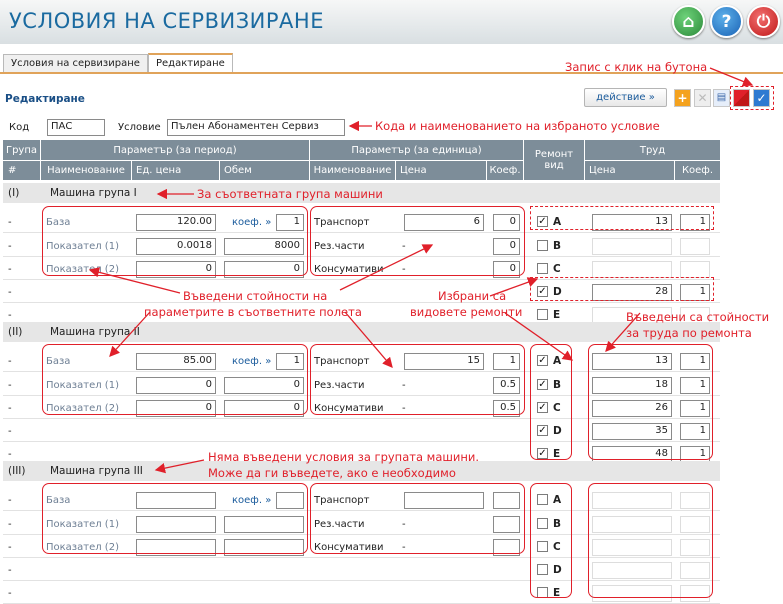 The image size is (783, 604). I want to click on col-param-period: Параметър (за период), so click(175, 150).